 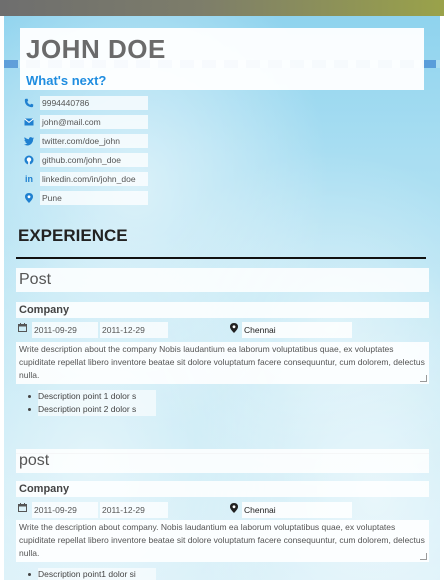 I want to click on twitter-field: twitter.com/doe_john, so click(x=94, y=141).